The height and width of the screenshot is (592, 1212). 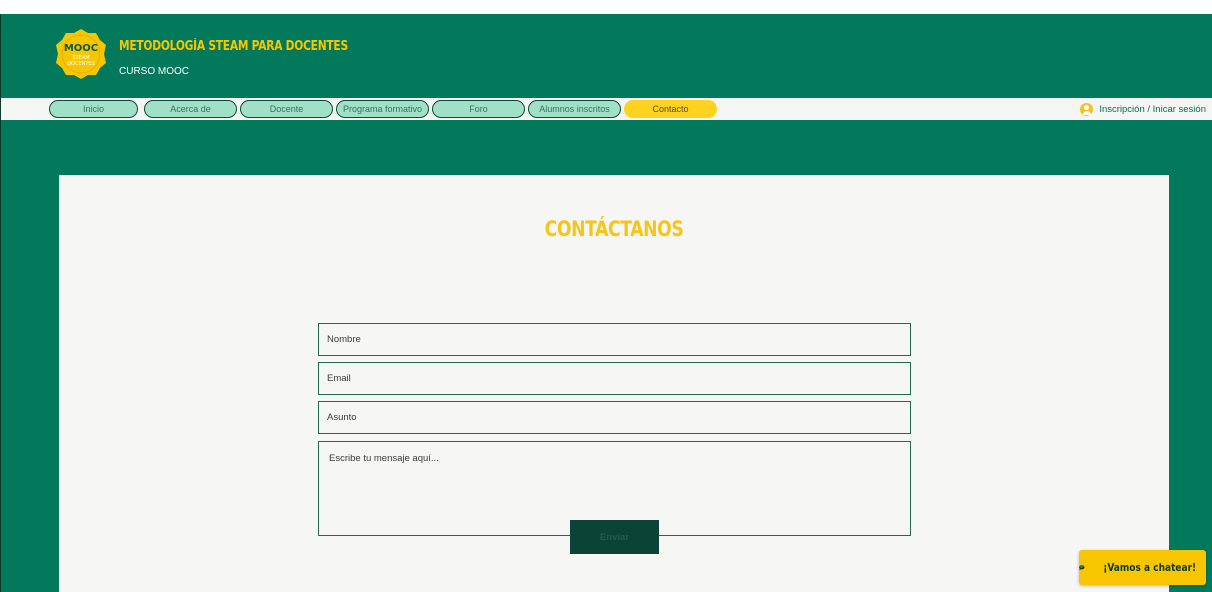 What do you see at coordinates (81, 48) in the screenshot?
I see `logo-line1: MOOC` at bounding box center [81, 48].